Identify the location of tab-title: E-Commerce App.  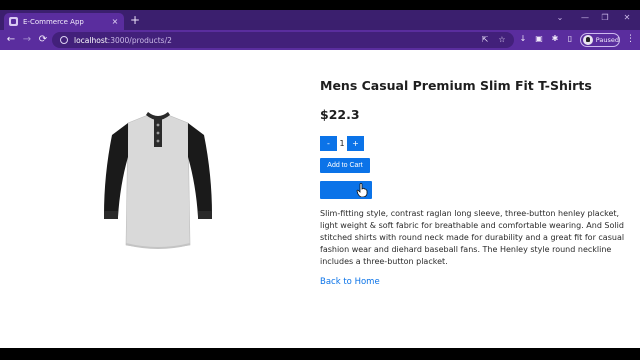
(53, 21).